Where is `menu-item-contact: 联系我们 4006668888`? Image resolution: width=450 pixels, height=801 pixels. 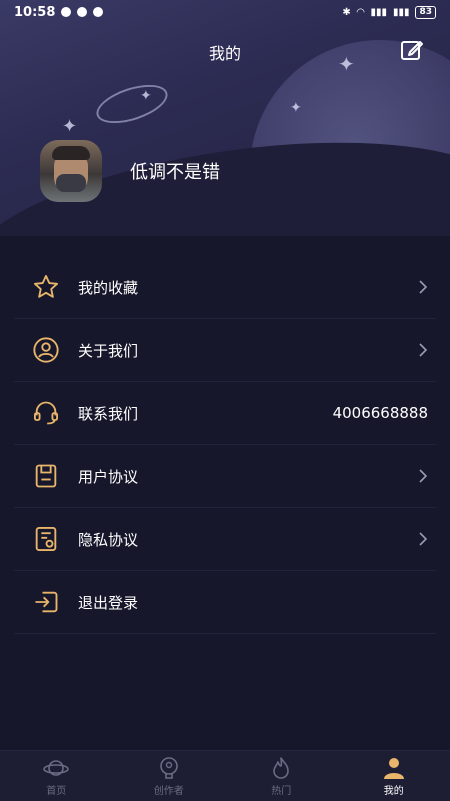
menu-item-contact: 联系我们 4006668888 is located at coordinates (225, 413).